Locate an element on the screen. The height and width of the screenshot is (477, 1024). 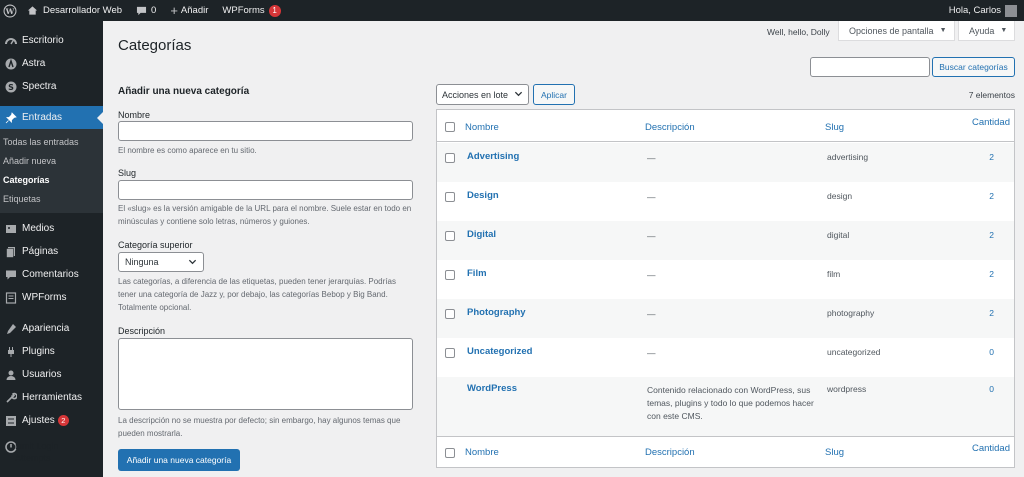
column-footer-name: Nombre is located at coordinates (482, 452).